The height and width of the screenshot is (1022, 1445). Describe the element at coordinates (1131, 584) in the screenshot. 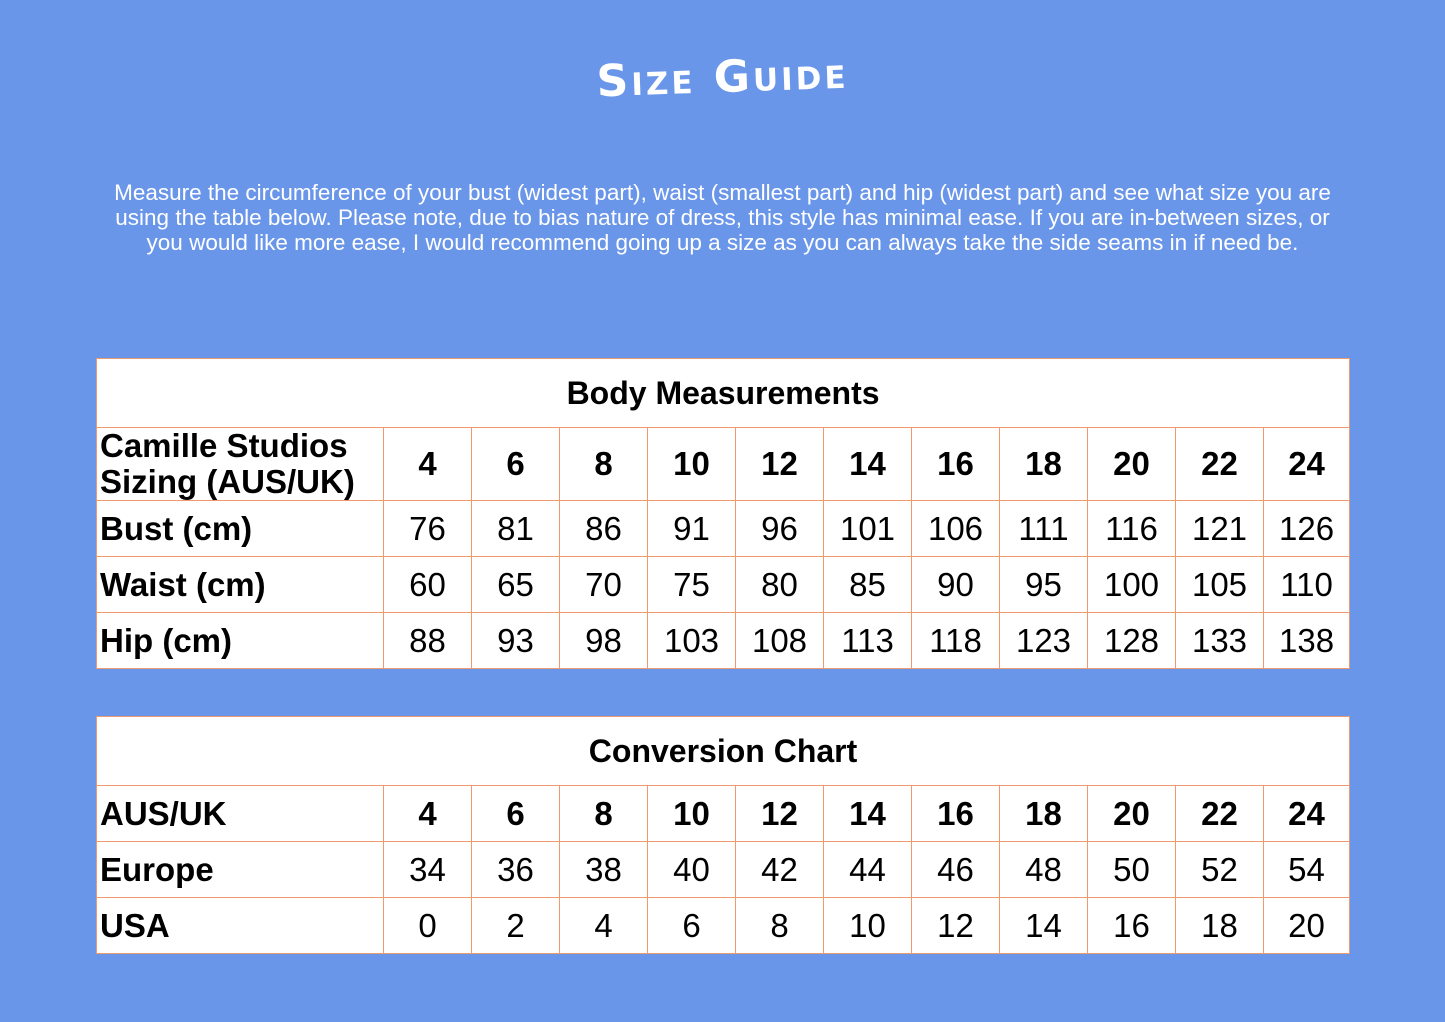

I see `table-cell: 100` at that location.